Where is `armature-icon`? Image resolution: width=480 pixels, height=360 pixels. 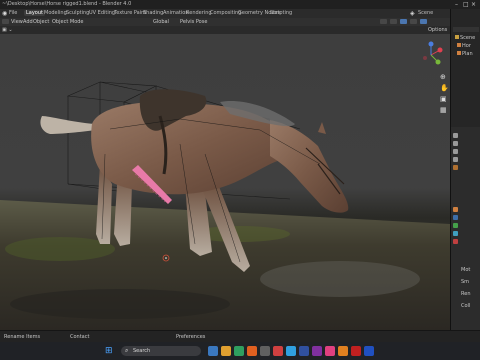 armature-icon is located at coordinates (459, 45).